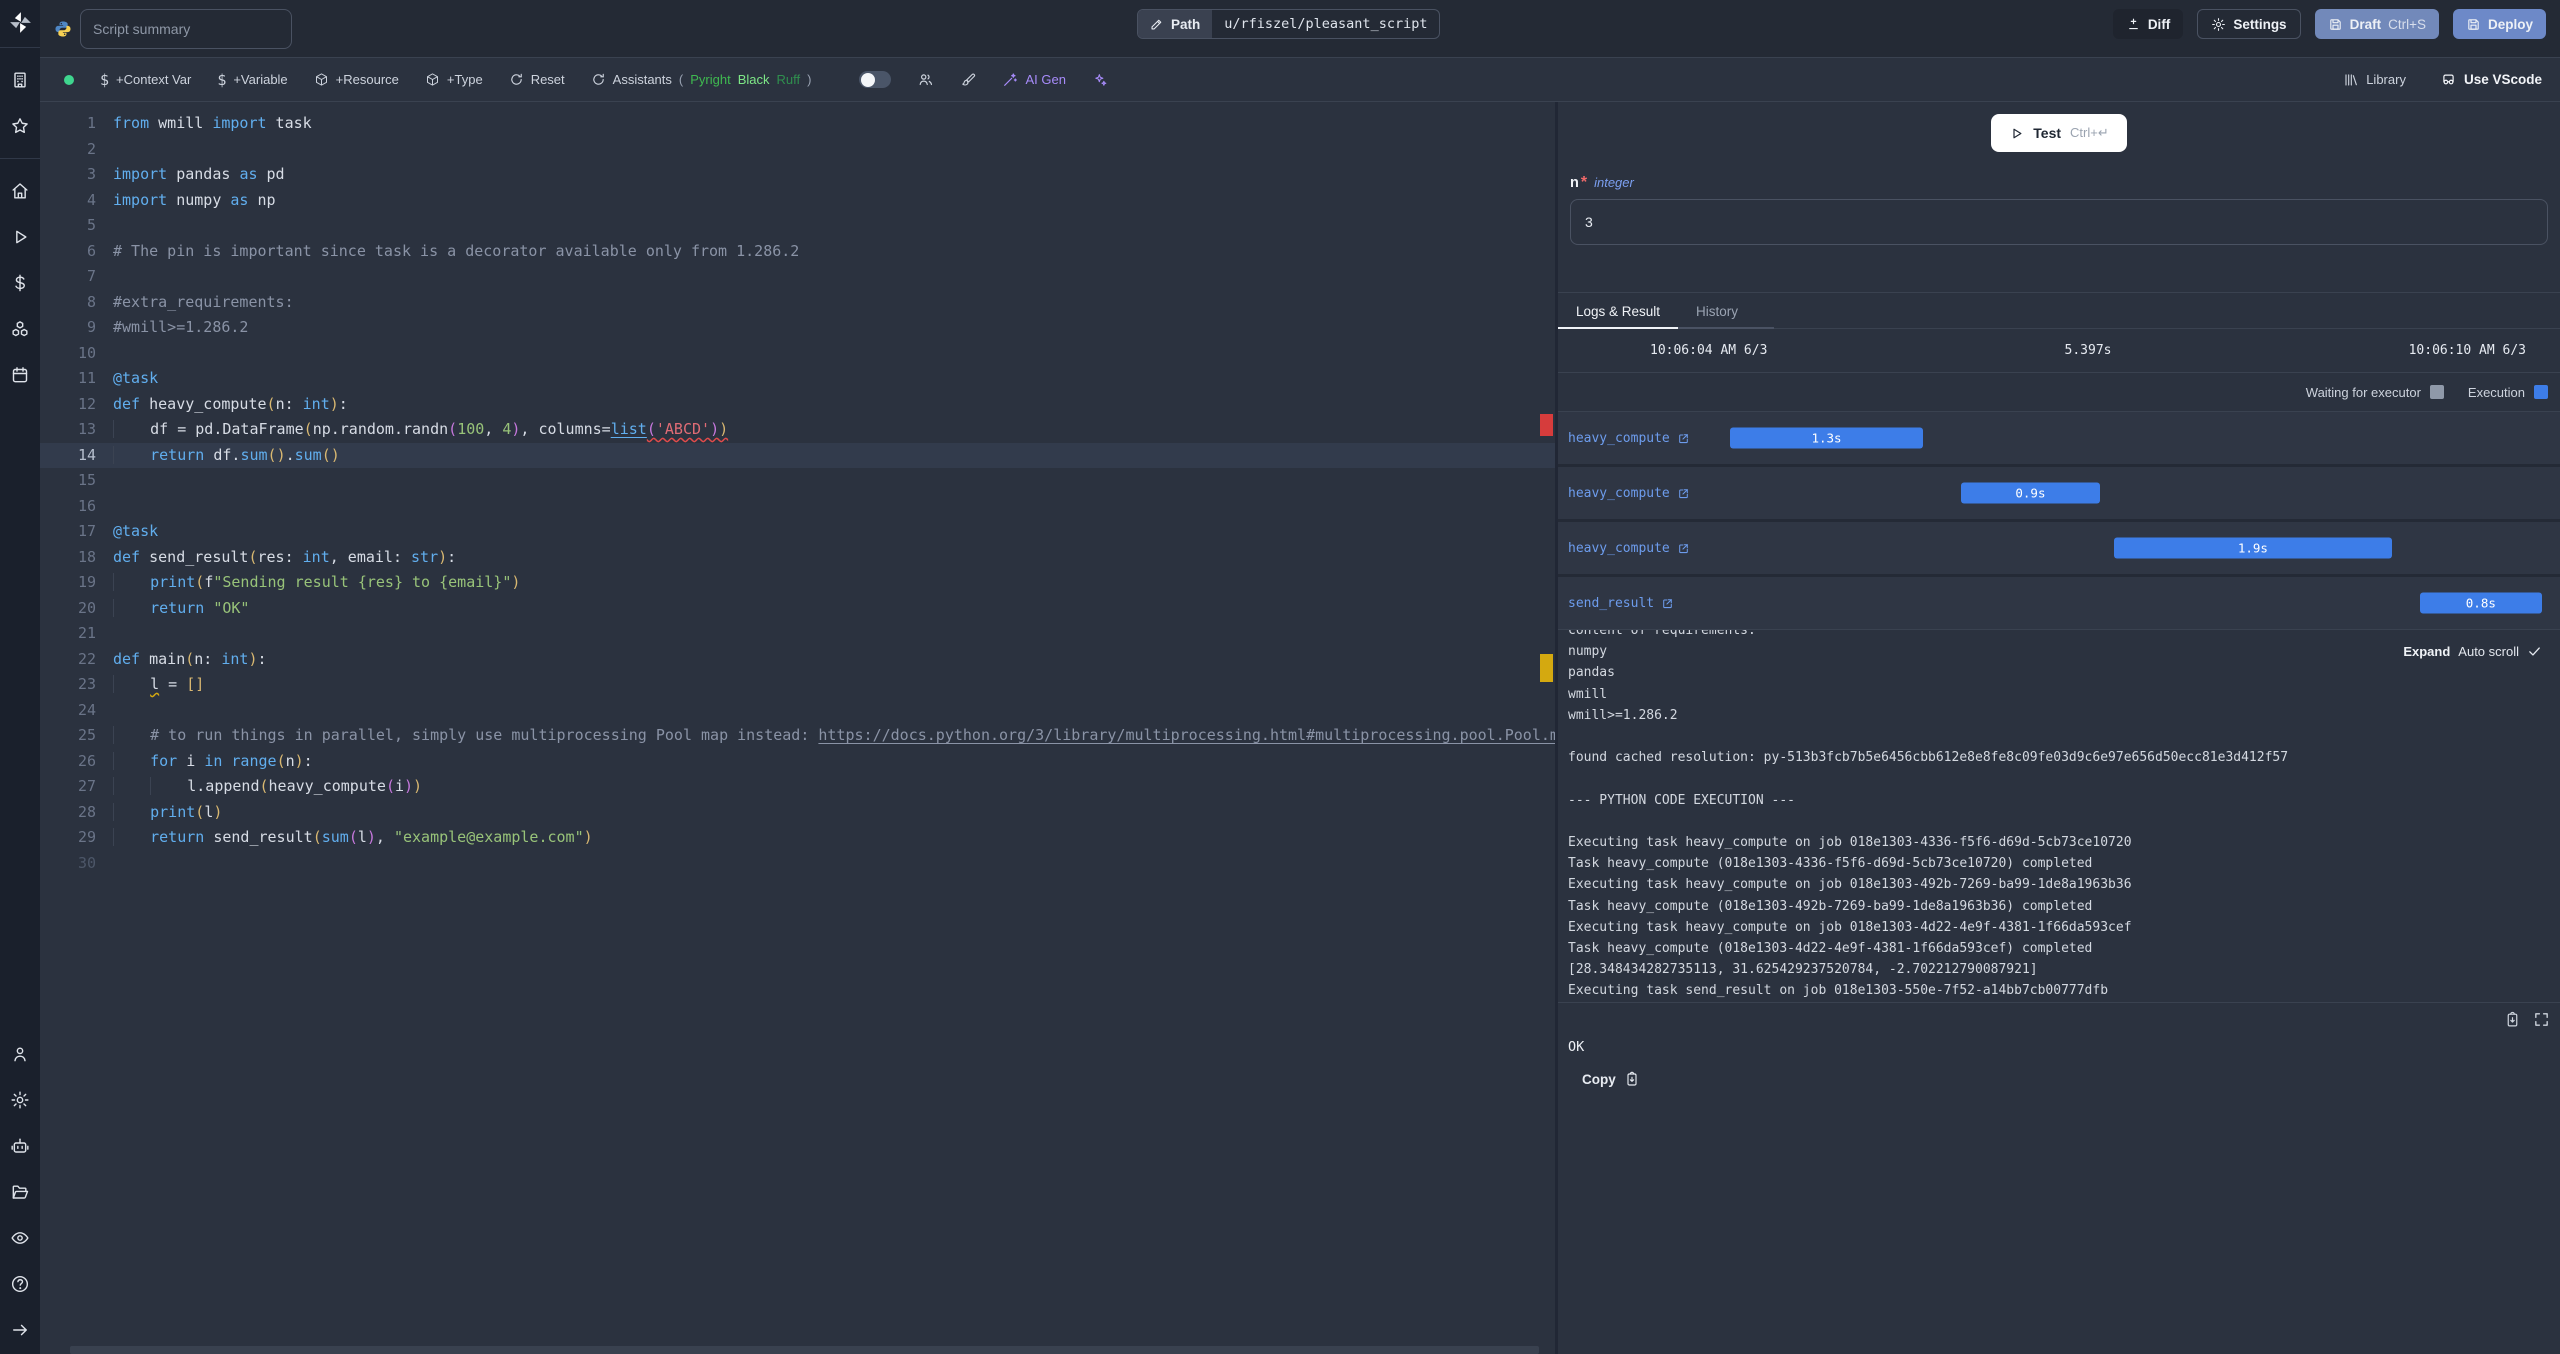  Describe the element at coordinates (2488, 651) in the screenshot. I see `logs-autoscroll-toggle: Auto scroll` at that location.